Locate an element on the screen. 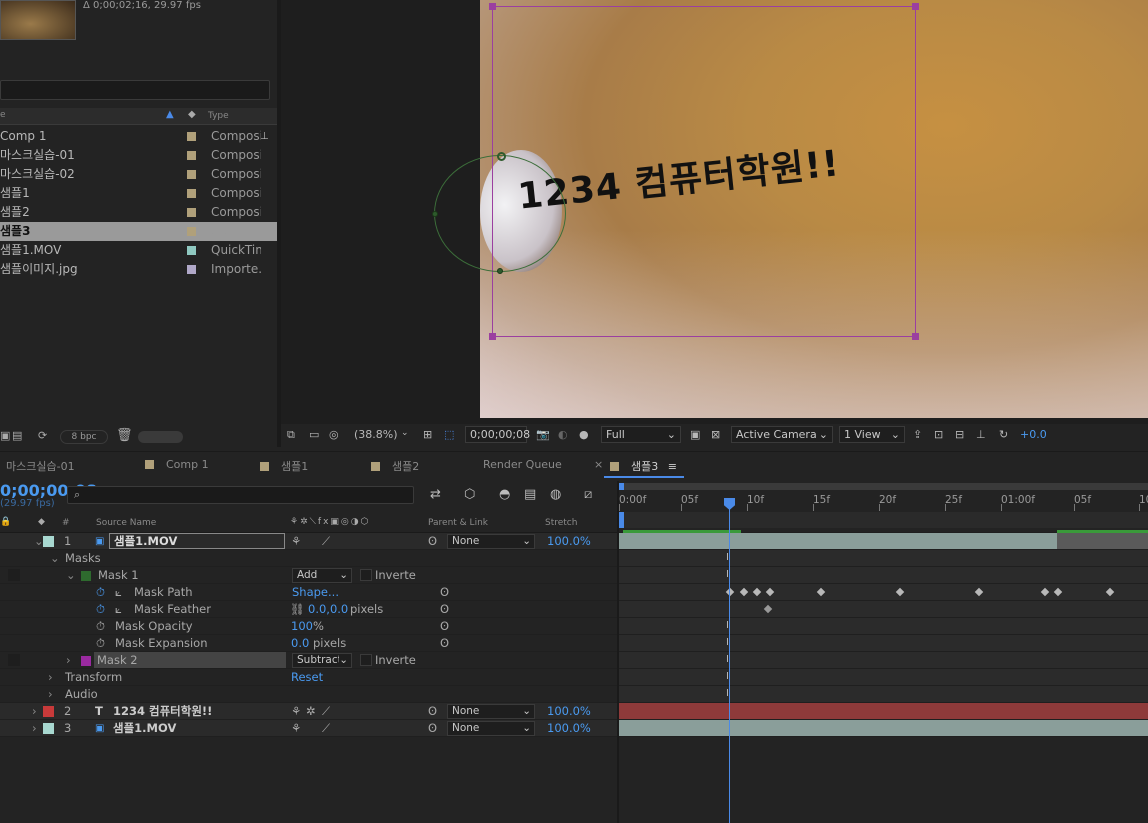  flowchart-icon: ⊥ is located at coordinates (981, 434).